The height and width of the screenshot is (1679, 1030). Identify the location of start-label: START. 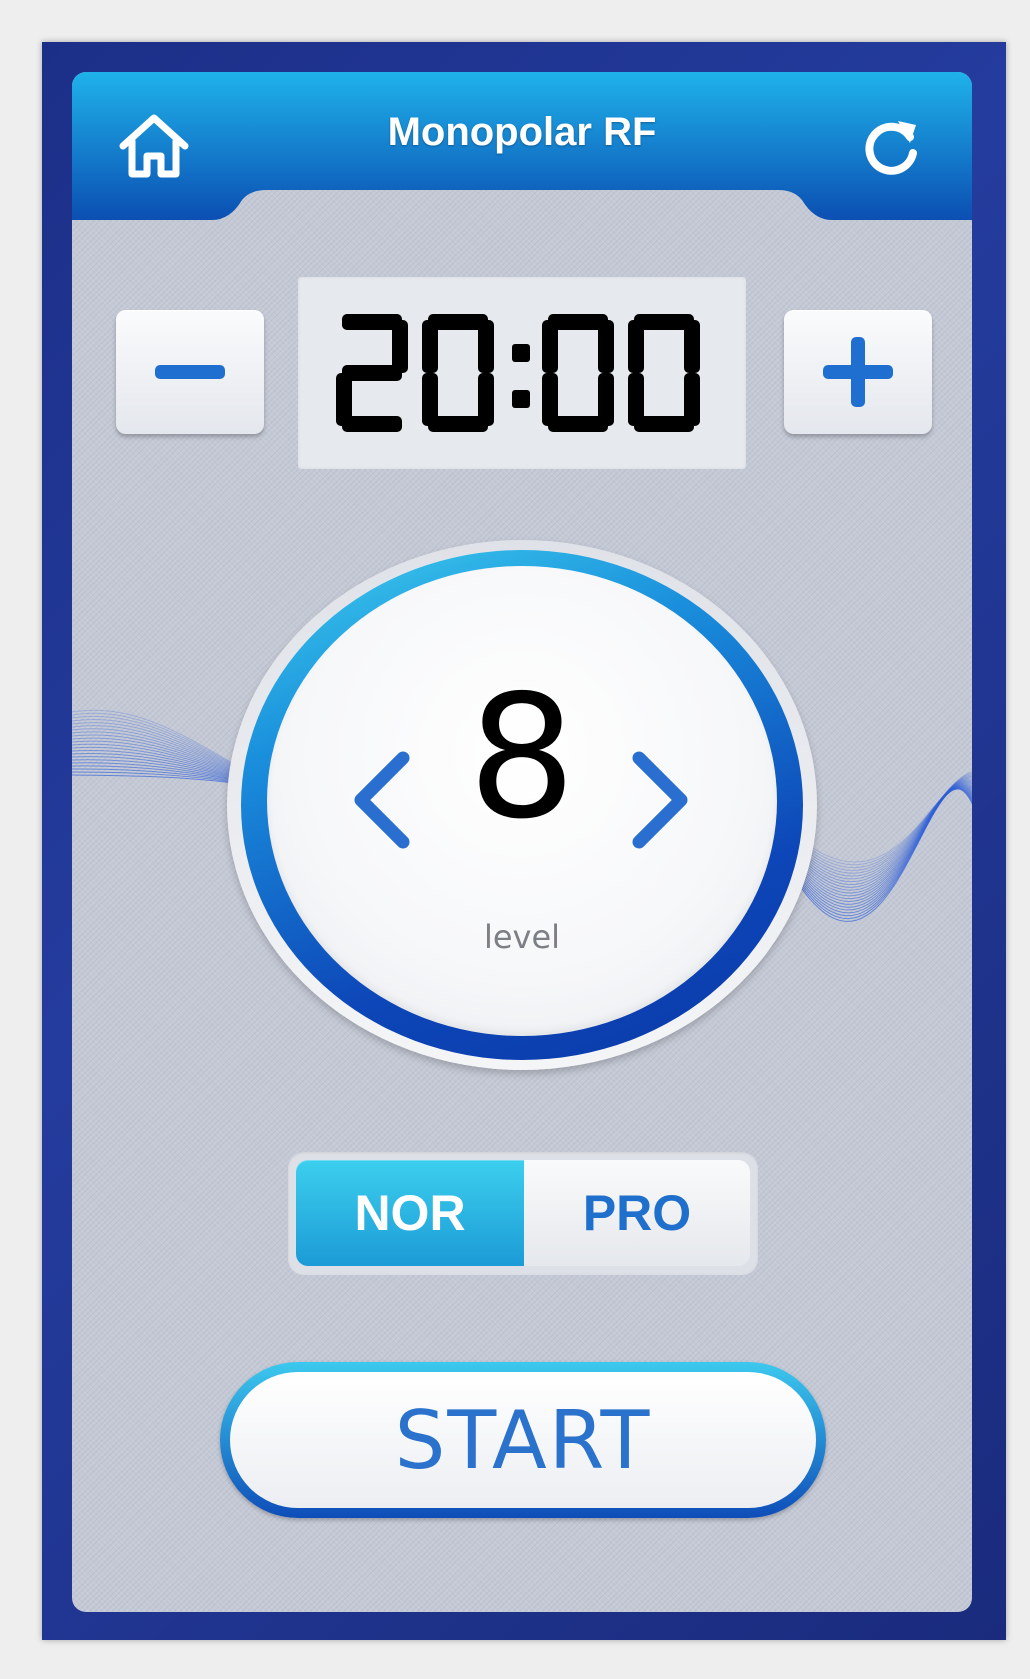
(523, 1440).